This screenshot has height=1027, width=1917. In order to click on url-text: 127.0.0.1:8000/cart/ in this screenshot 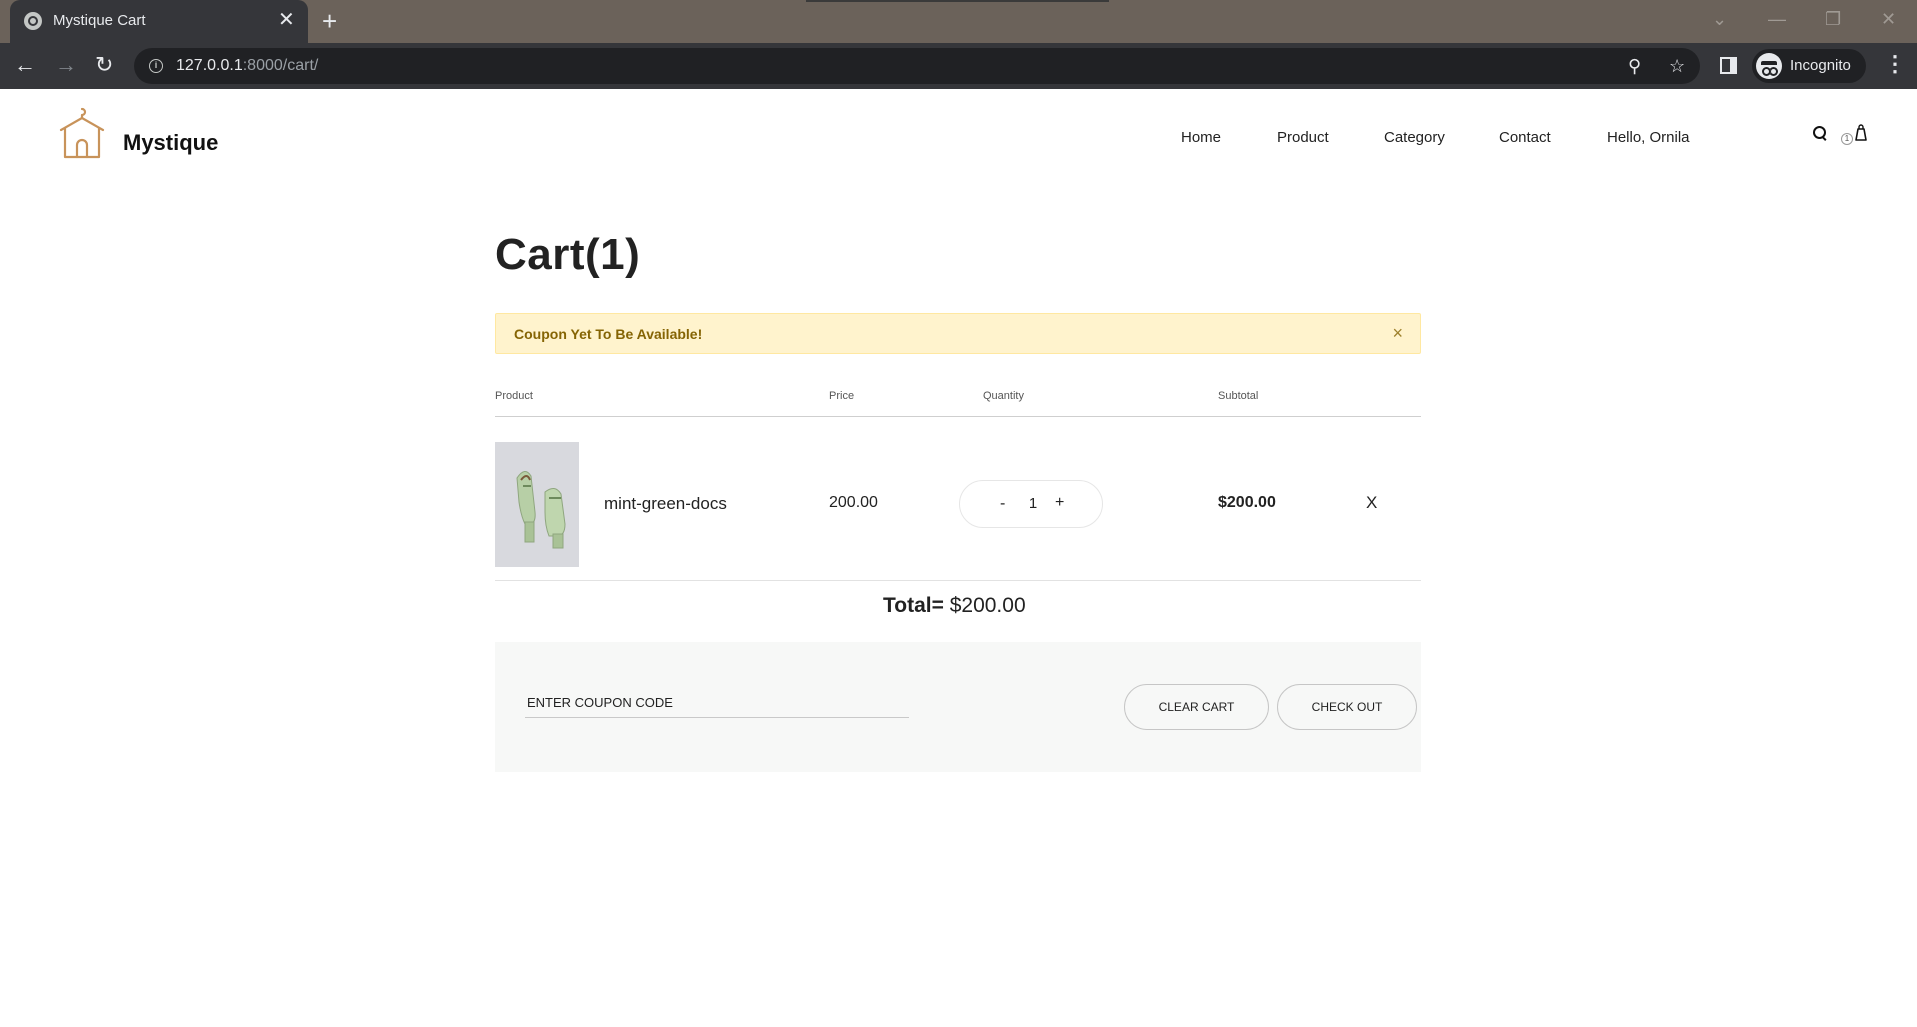, I will do `click(247, 66)`.